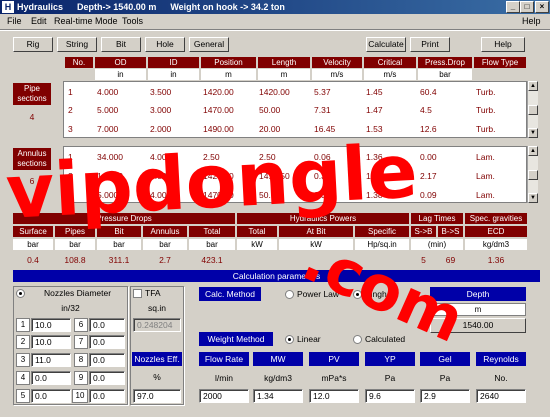 This screenshot has width=550, height=417. What do you see at coordinates (322, 110) in the screenshot?
I see `cell: 7.31` at bounding box center [322, 110].